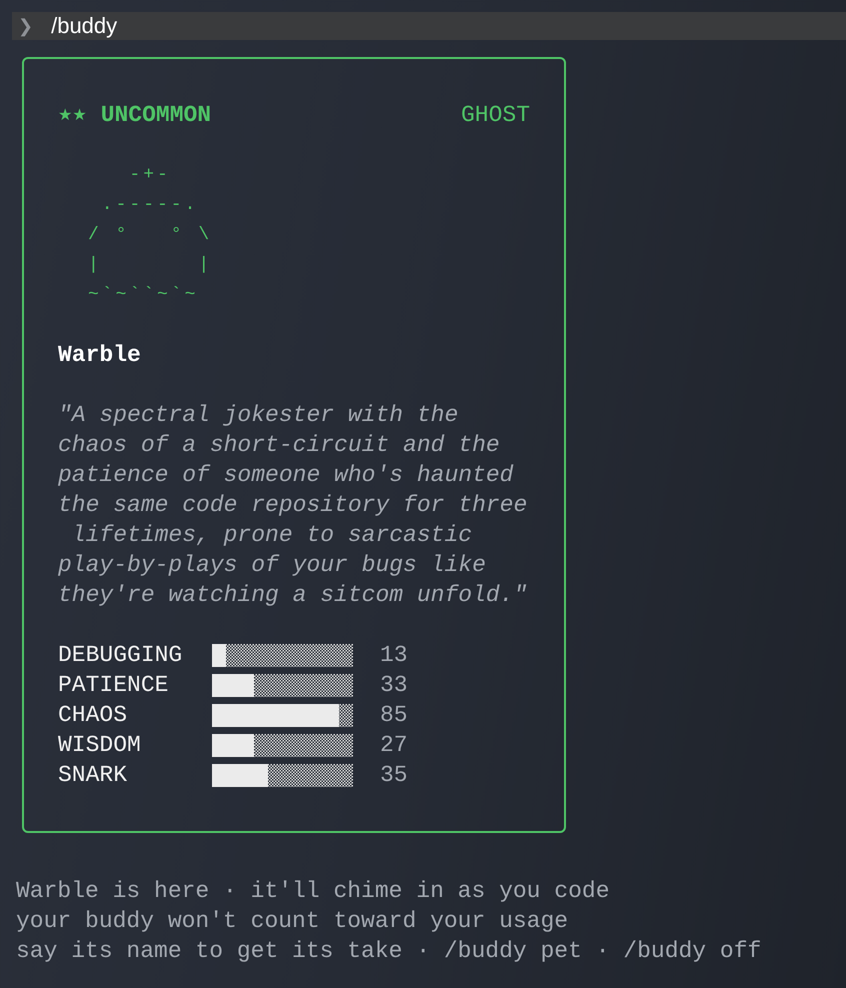  Describe the element at coordinates (93, 775) in the screenshot. I see `stat-label: SNARK` at that location.